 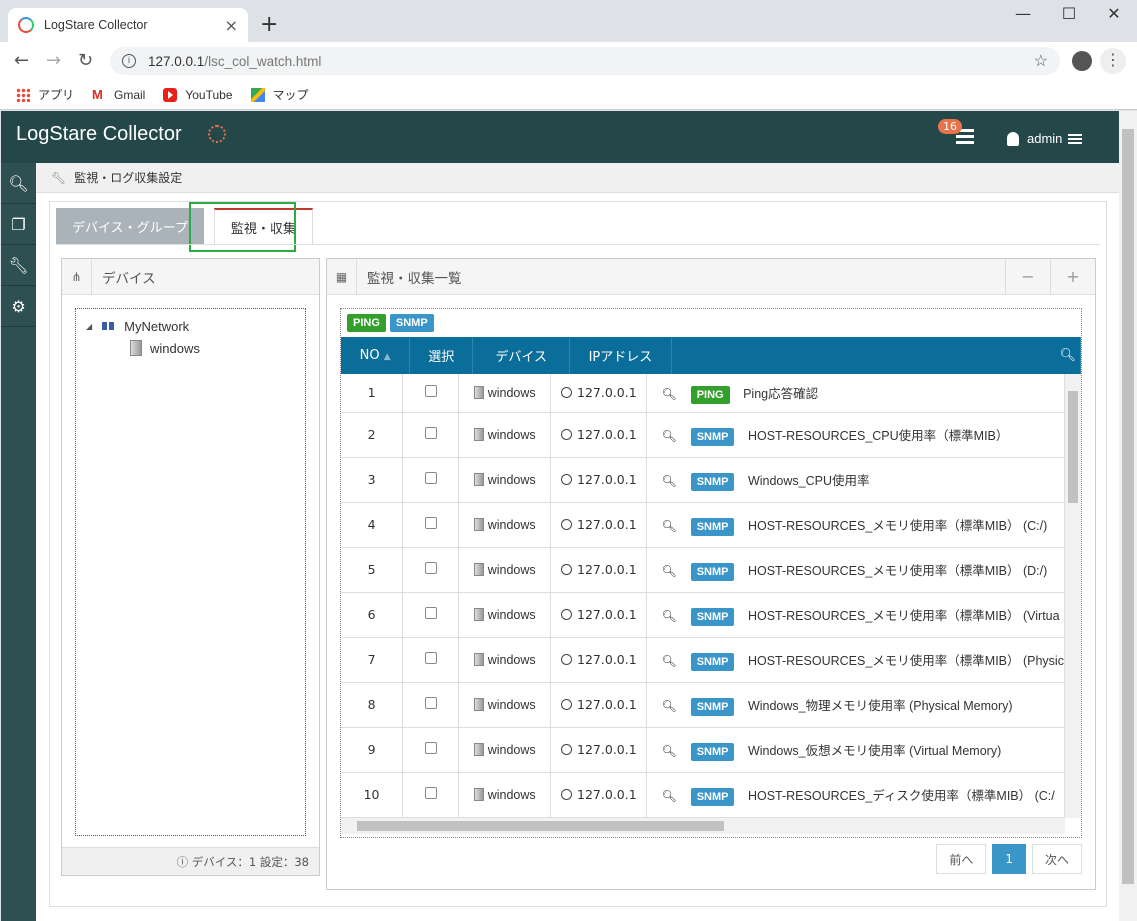 I want to click on tree-collapse-icon: ◢, so click(x=89, y=326).